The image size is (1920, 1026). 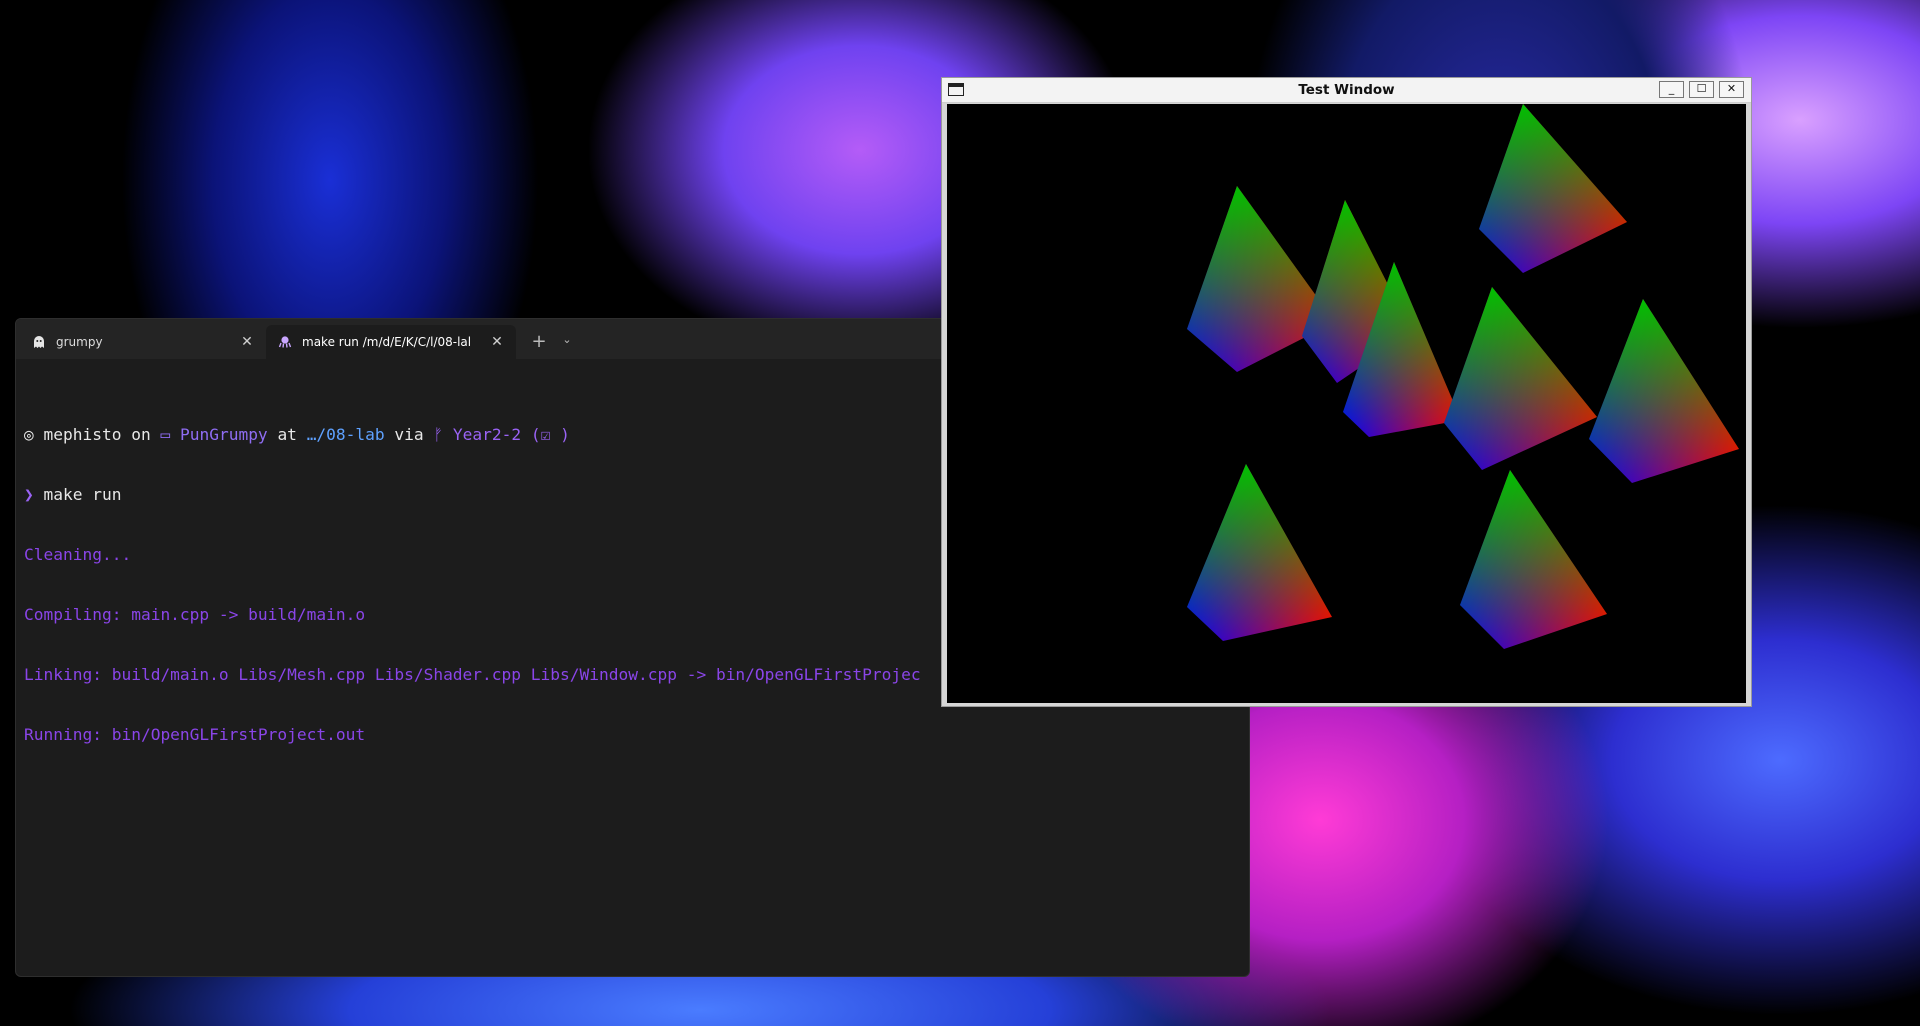 What do you see at coordinates (141, 434) in the screenshot?
I see `prompt-word-on: on` at bounding box center [141, 434].